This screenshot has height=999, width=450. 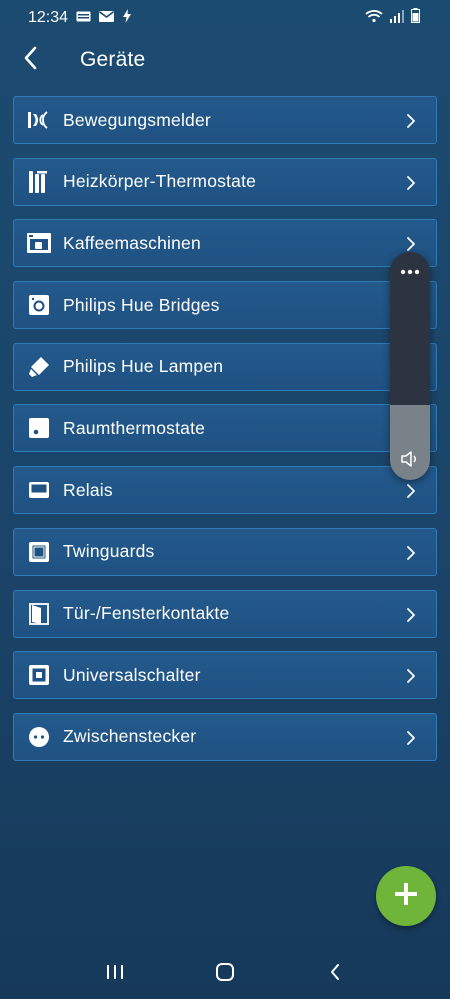 I want to click on device-item-label: Tür-/Fensterkontakte, so click(x=146, y=613).